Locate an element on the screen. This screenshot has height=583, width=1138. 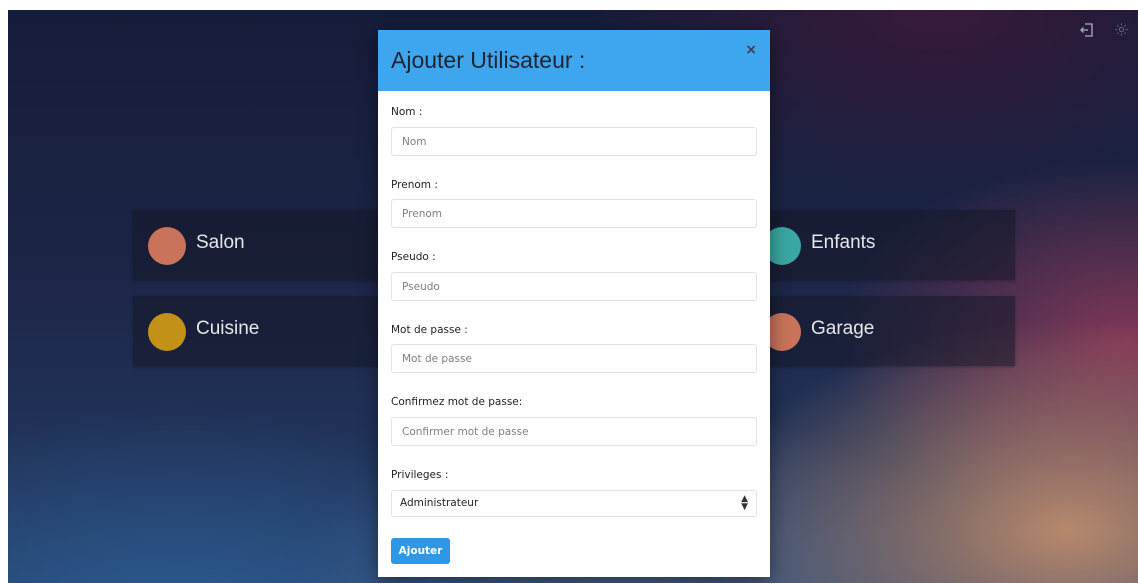
confirm-password-label: Confirmez mot de passe: is located at coordinates (457, 402).